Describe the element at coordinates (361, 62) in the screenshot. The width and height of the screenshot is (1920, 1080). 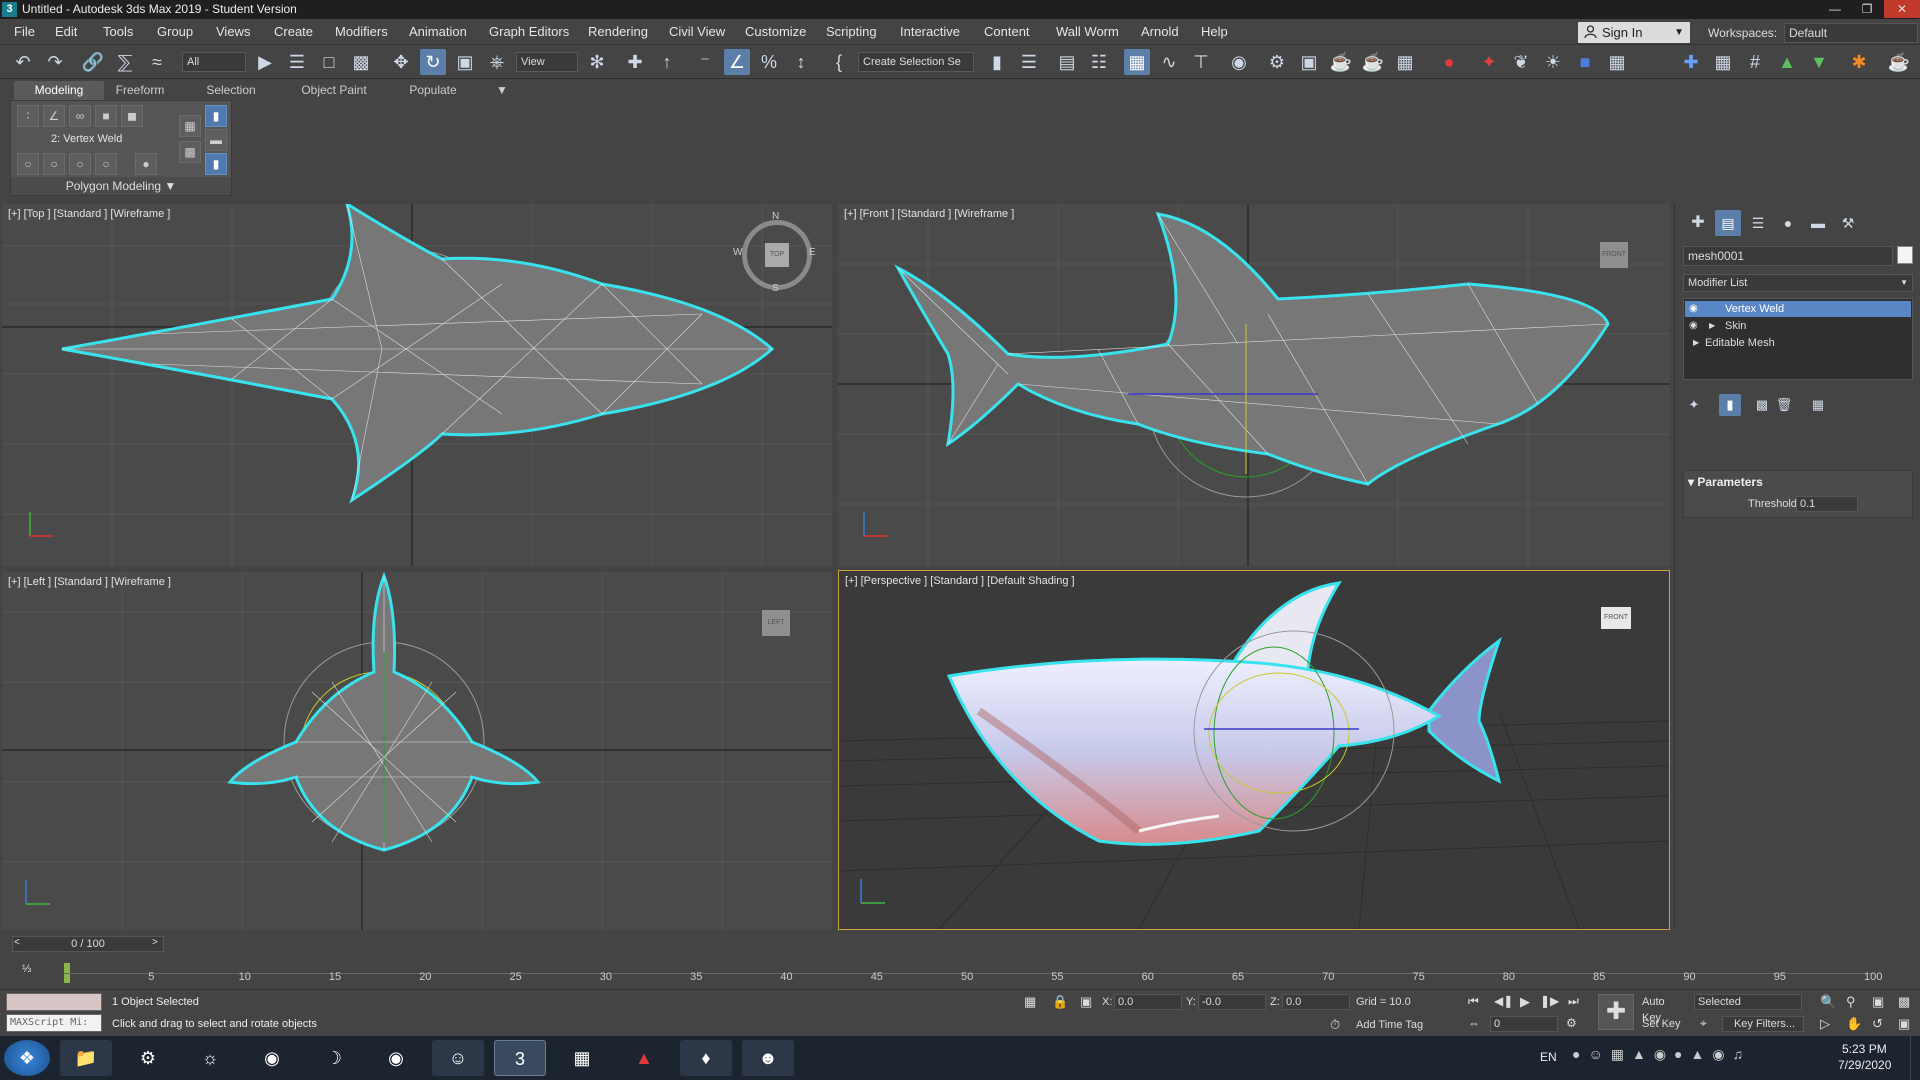
I see `window-crossing-icon: ▩` at that location.